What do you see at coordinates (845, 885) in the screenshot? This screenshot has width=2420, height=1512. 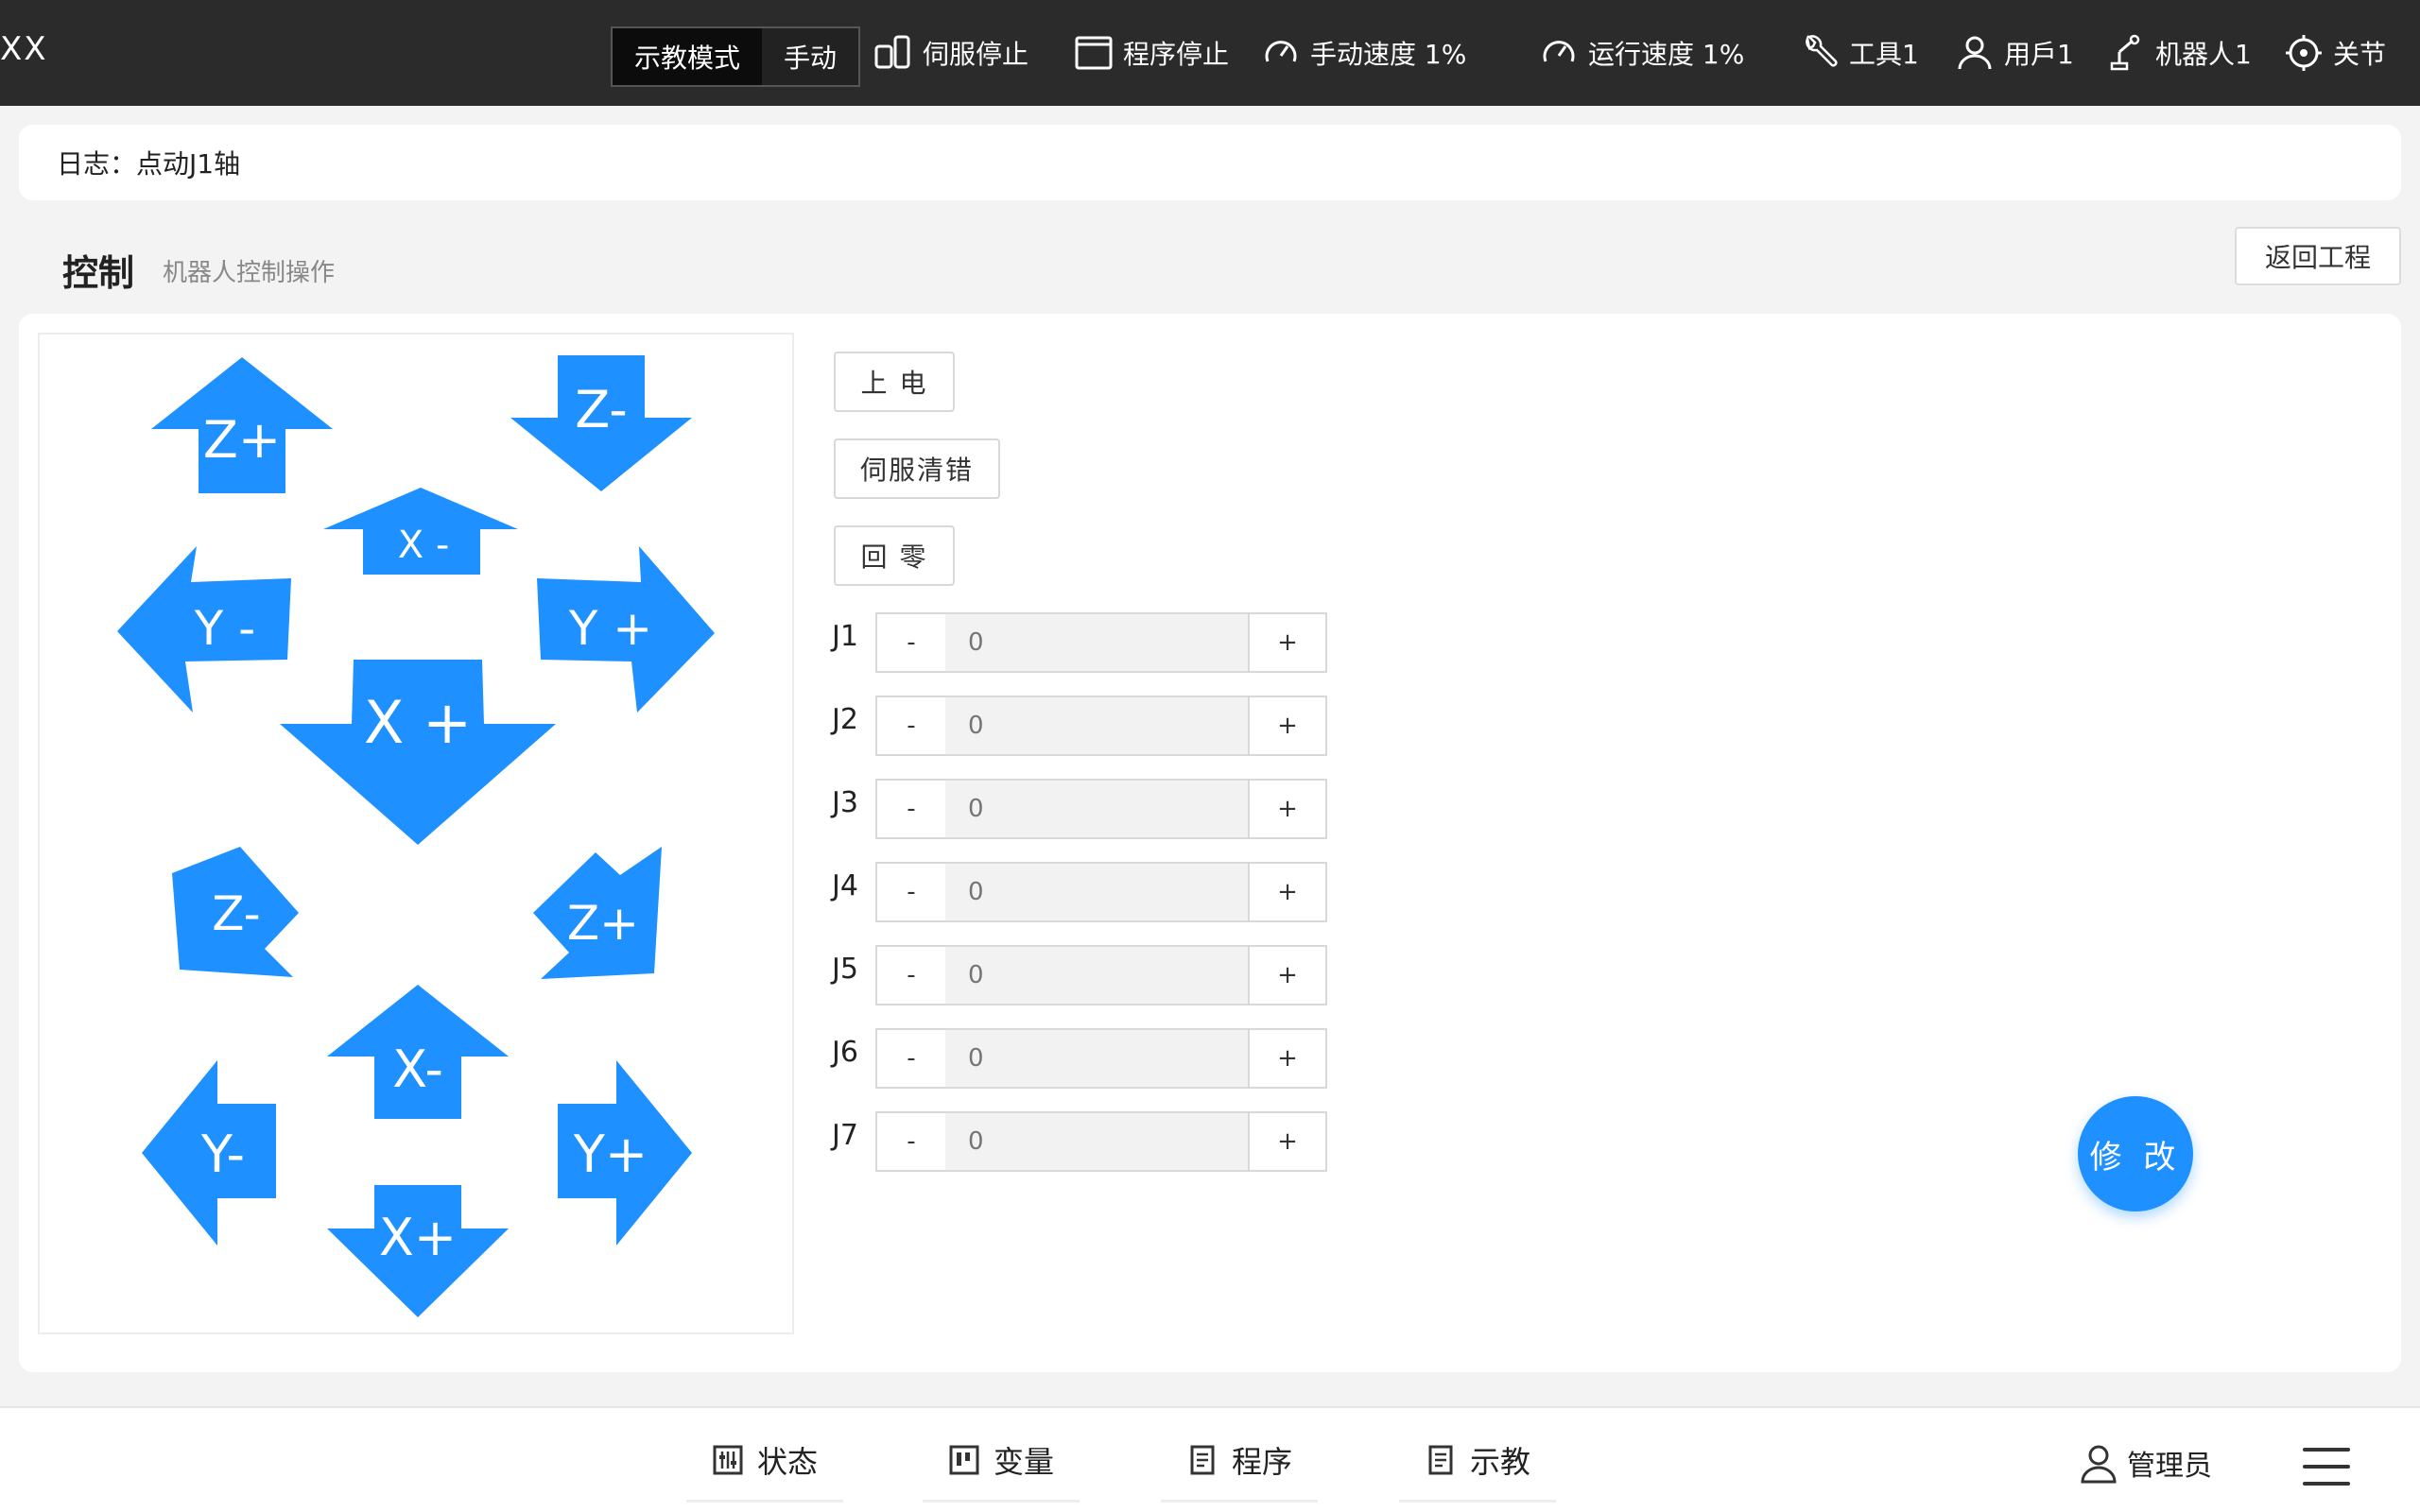 I see `joint-label: J4` at bounding box center [845, 885].